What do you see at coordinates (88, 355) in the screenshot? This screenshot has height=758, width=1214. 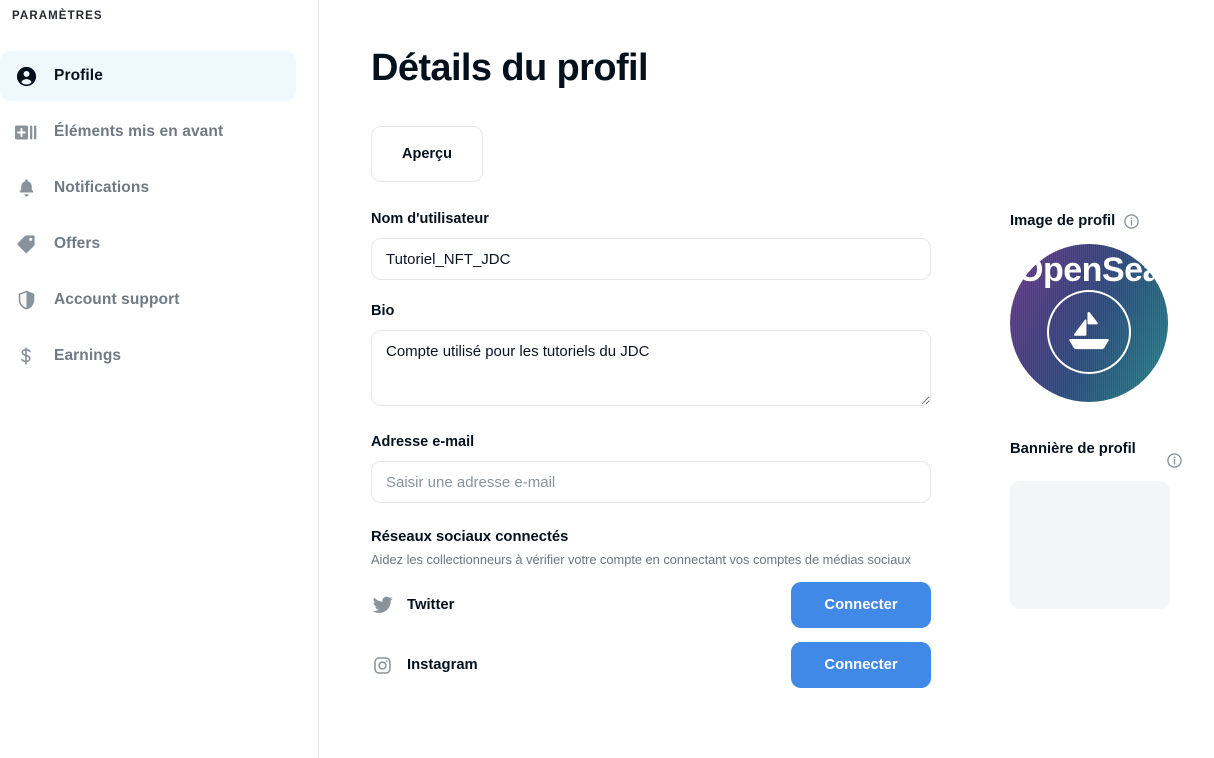 I see `sidebar-item-label: Earnings` at bounding box center [88, 355].